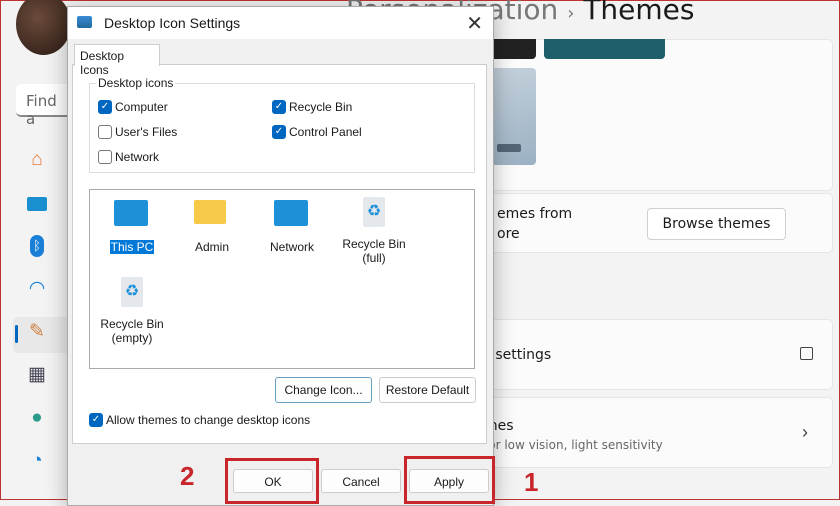 The image size is (840, 506). I want to click on apply-highlight-box, so click(449, 480).